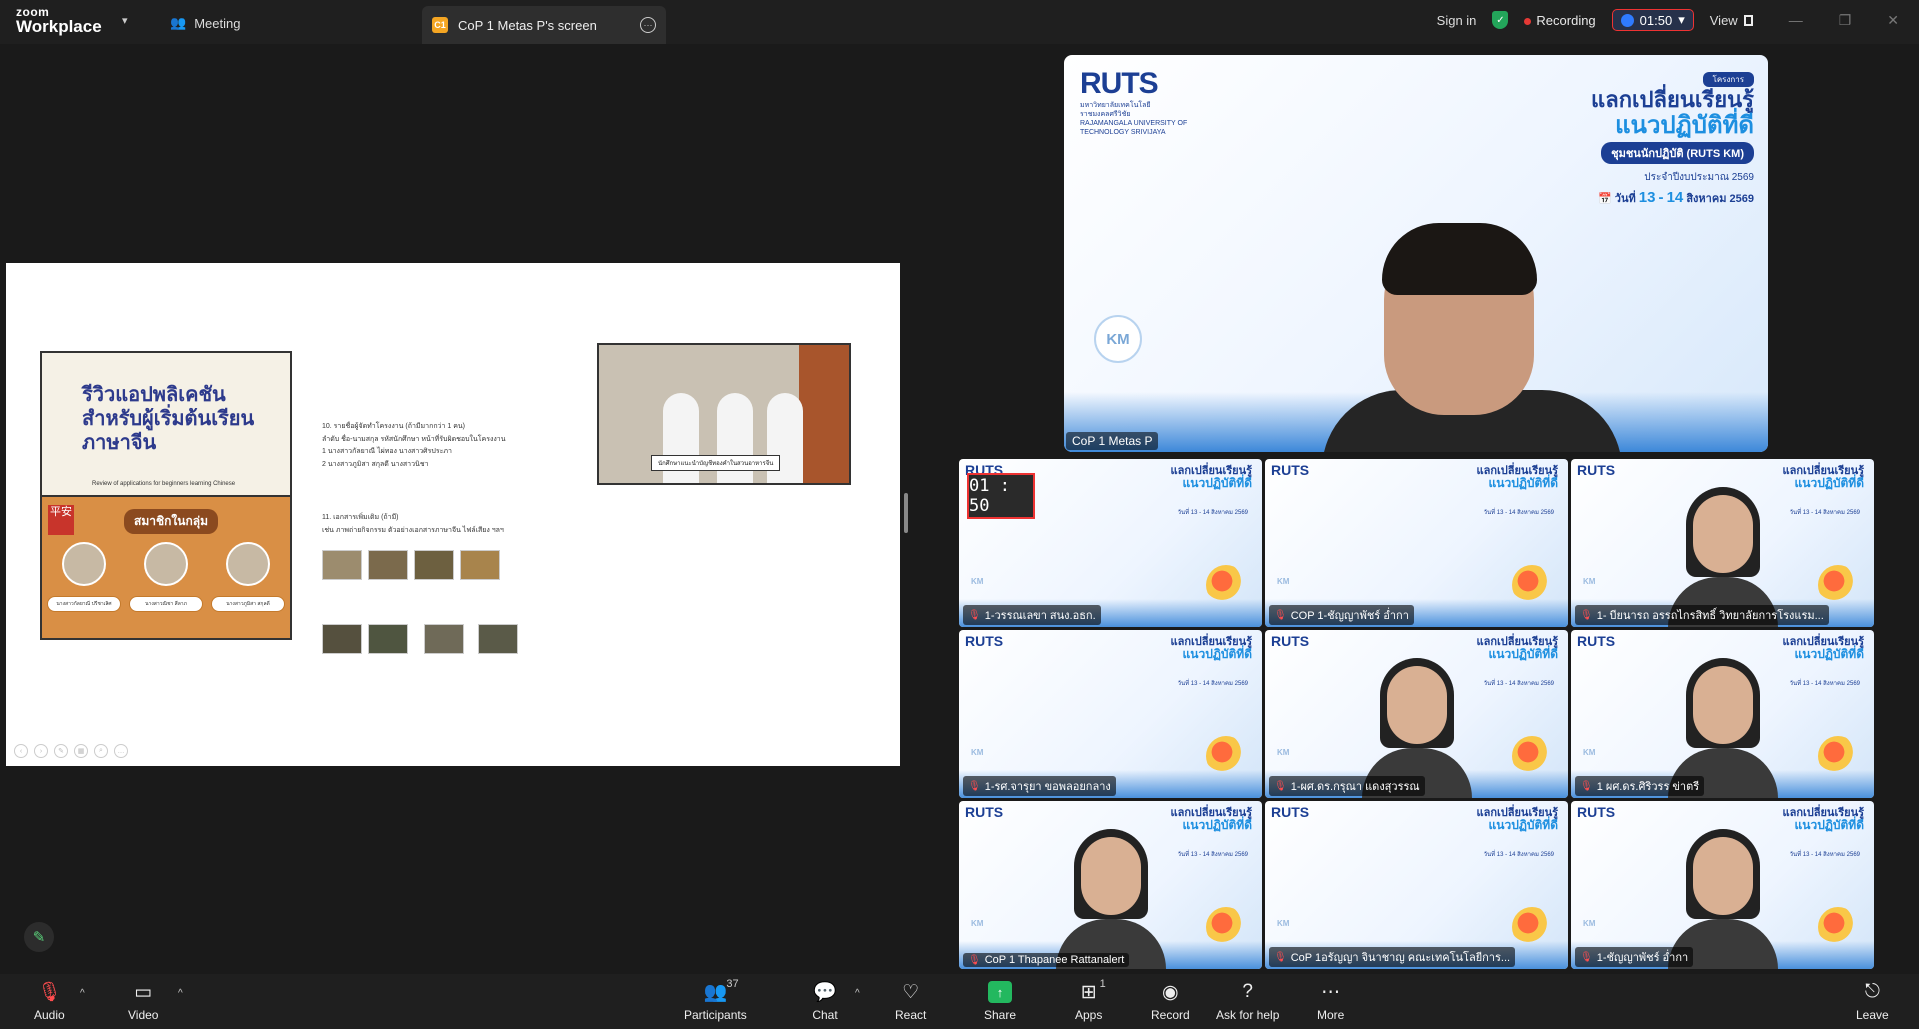 This screenshot has width=1919, height=1029. What do you see at coordinates (1648, 787) in the screenshot?
I see `participant-name-text: 1 ผศ.ดร.ศิริวรร ข่าตรี` at bounding box center [1648, 787].